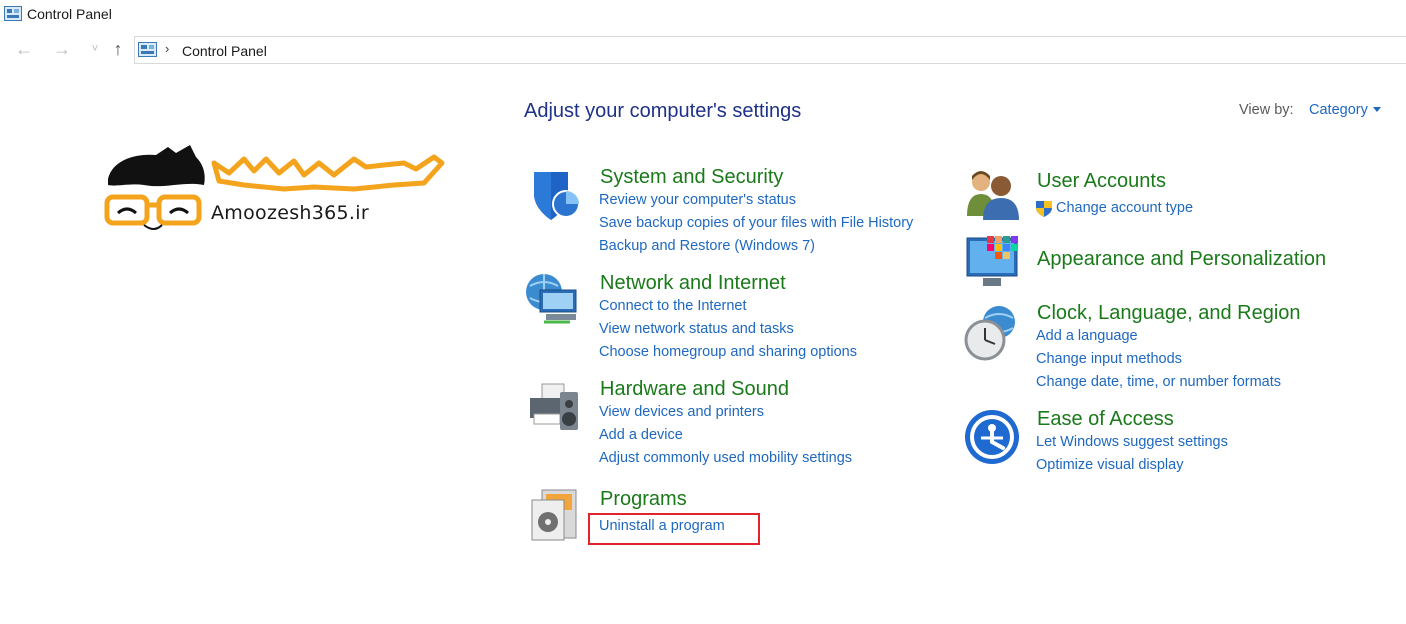 Image resolution: width=1406 pixels, height=624 pixels. I want to click on chevron-down-icon, so click(1377, 109).